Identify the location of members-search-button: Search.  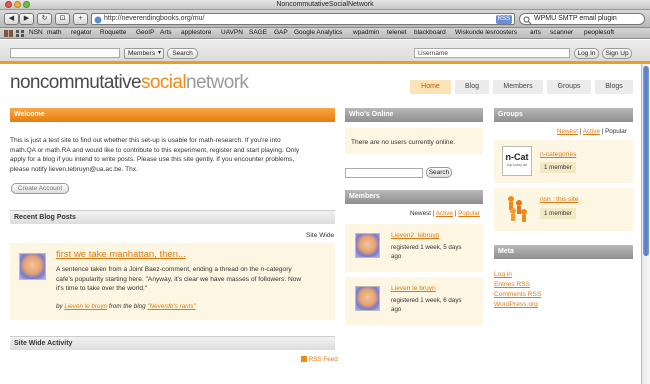
(439, 172).